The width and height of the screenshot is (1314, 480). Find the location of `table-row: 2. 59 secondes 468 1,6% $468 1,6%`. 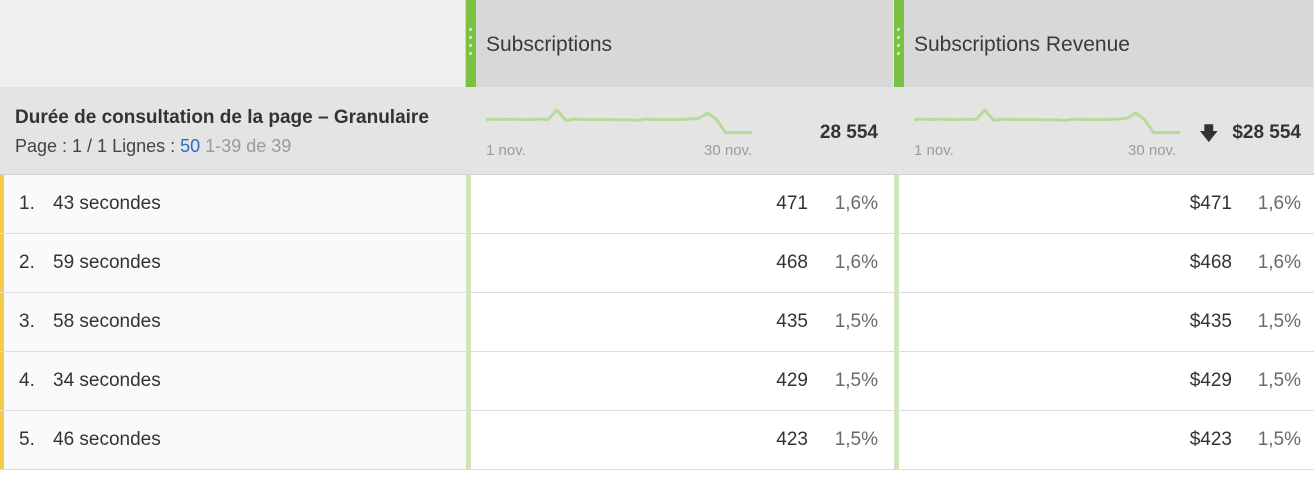

table-row: 2. 59 secondes 468 1,6% $468 1,6% is located at coordinates (657, 263).